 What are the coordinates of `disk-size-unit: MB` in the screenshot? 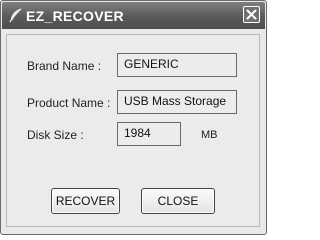 It's located at (209, 135).